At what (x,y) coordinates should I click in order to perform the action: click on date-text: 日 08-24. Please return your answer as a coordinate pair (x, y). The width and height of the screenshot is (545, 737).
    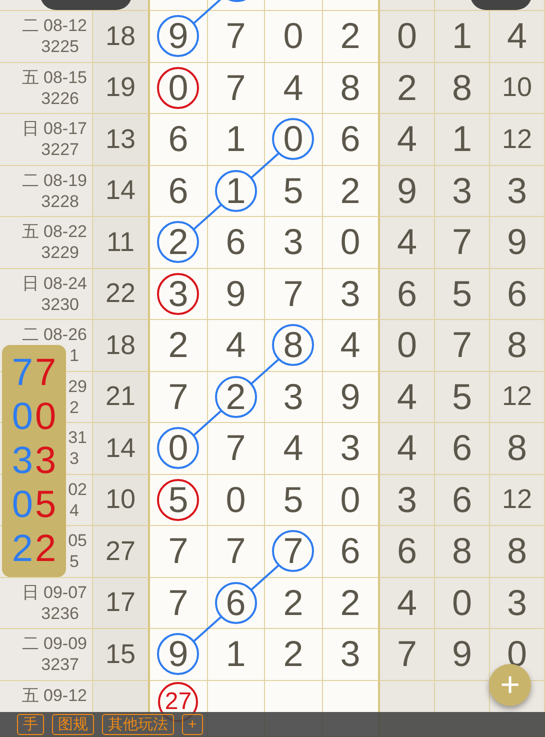
    Looking at the image, I should click on (54, 283).